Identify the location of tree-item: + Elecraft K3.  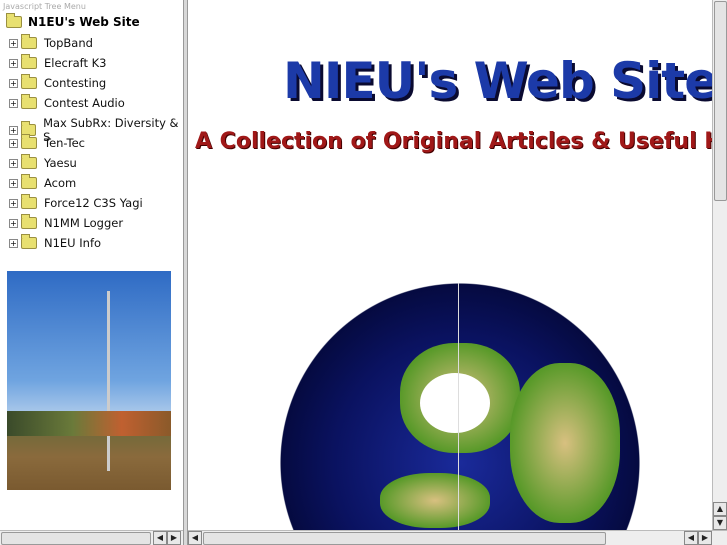
(58, 62).